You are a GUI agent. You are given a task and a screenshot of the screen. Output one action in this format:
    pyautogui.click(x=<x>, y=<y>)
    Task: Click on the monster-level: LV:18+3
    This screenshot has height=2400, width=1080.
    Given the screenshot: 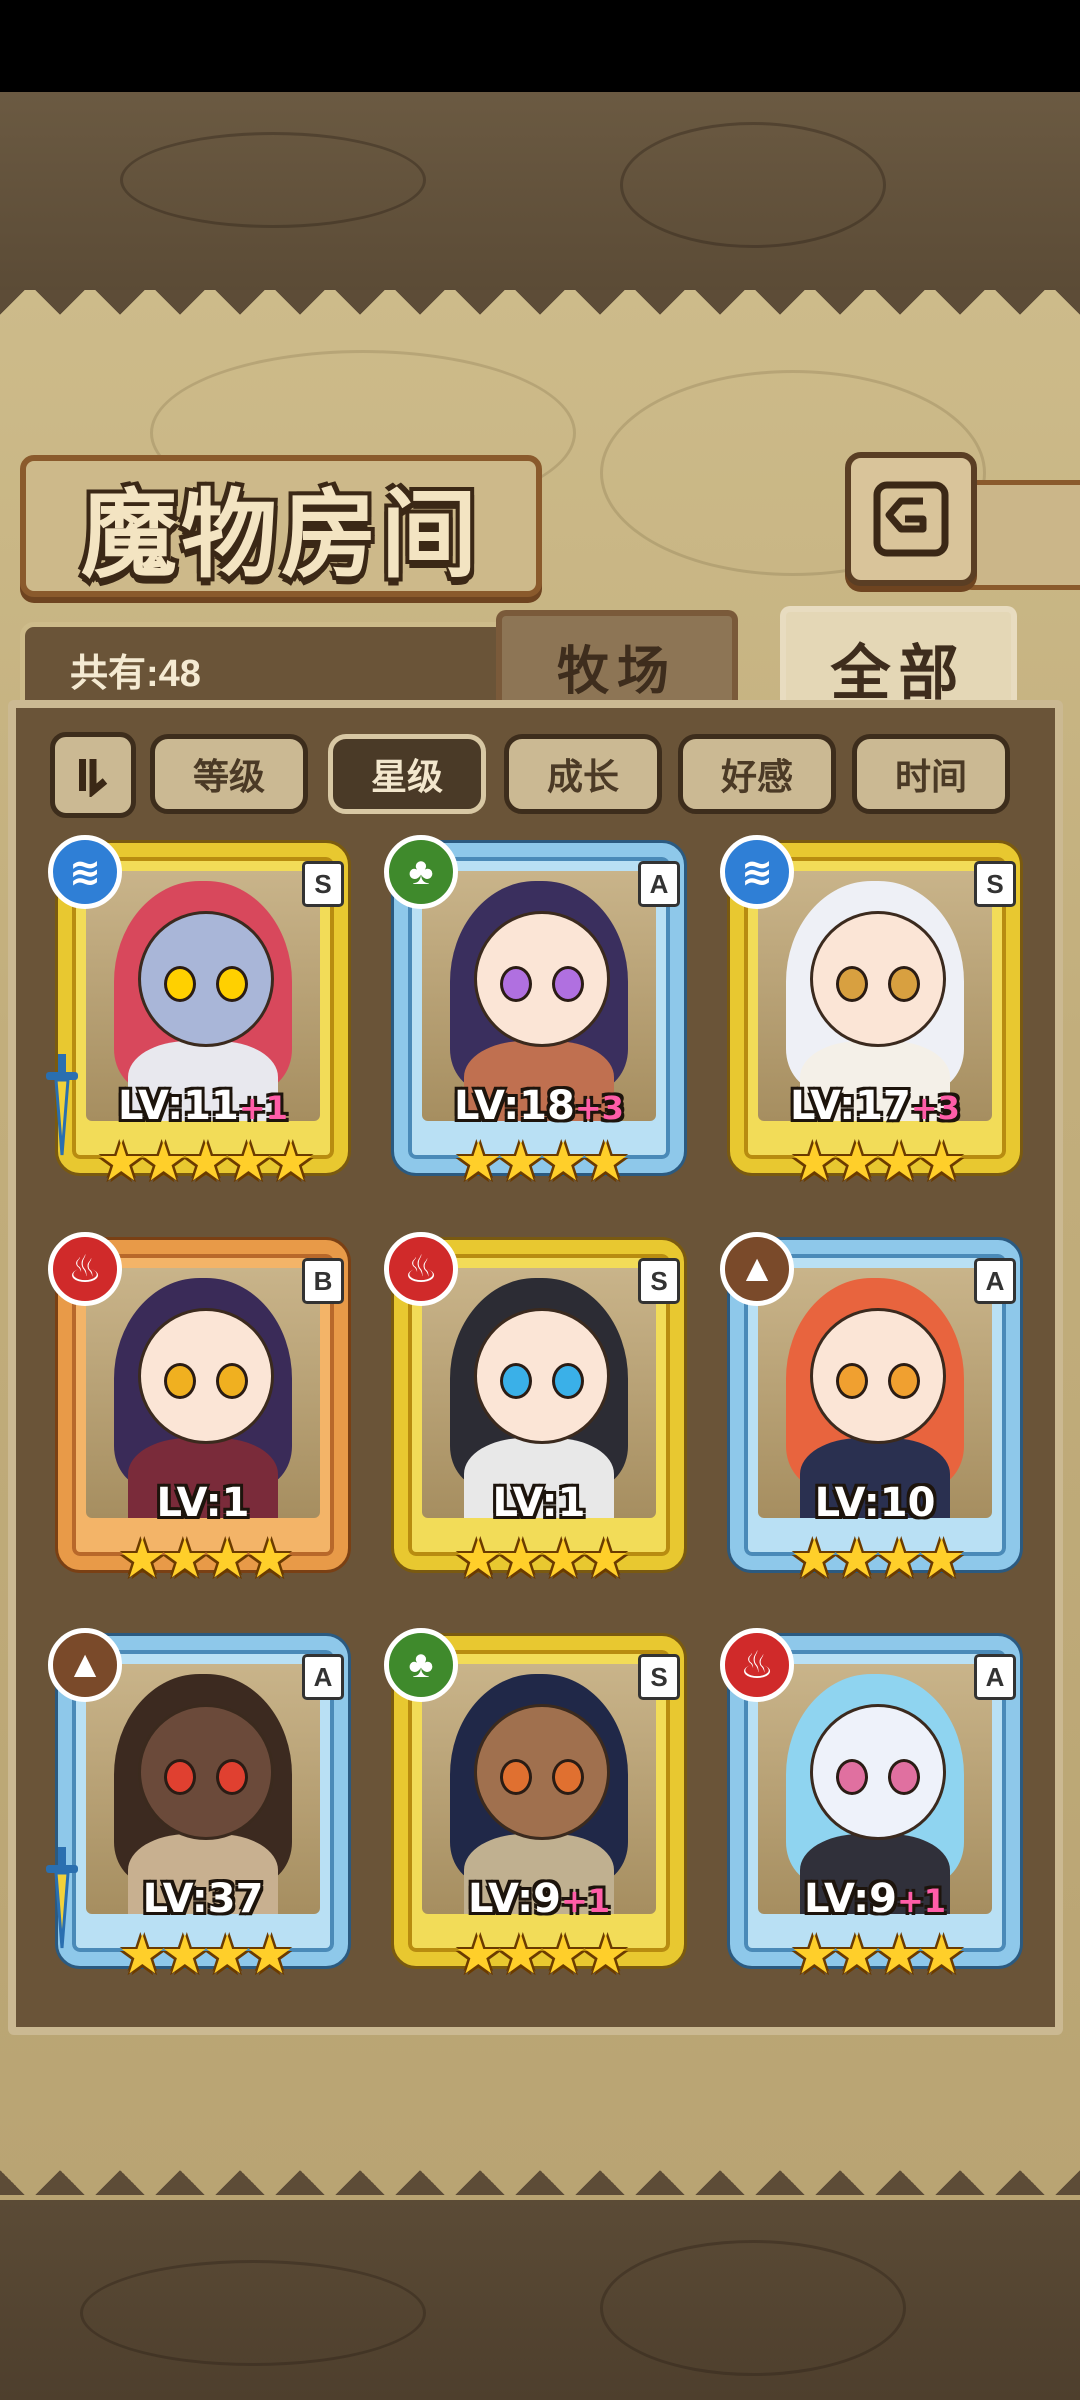 What is the action you would take?
    pyautogui.click(x=539, y=1106)
    